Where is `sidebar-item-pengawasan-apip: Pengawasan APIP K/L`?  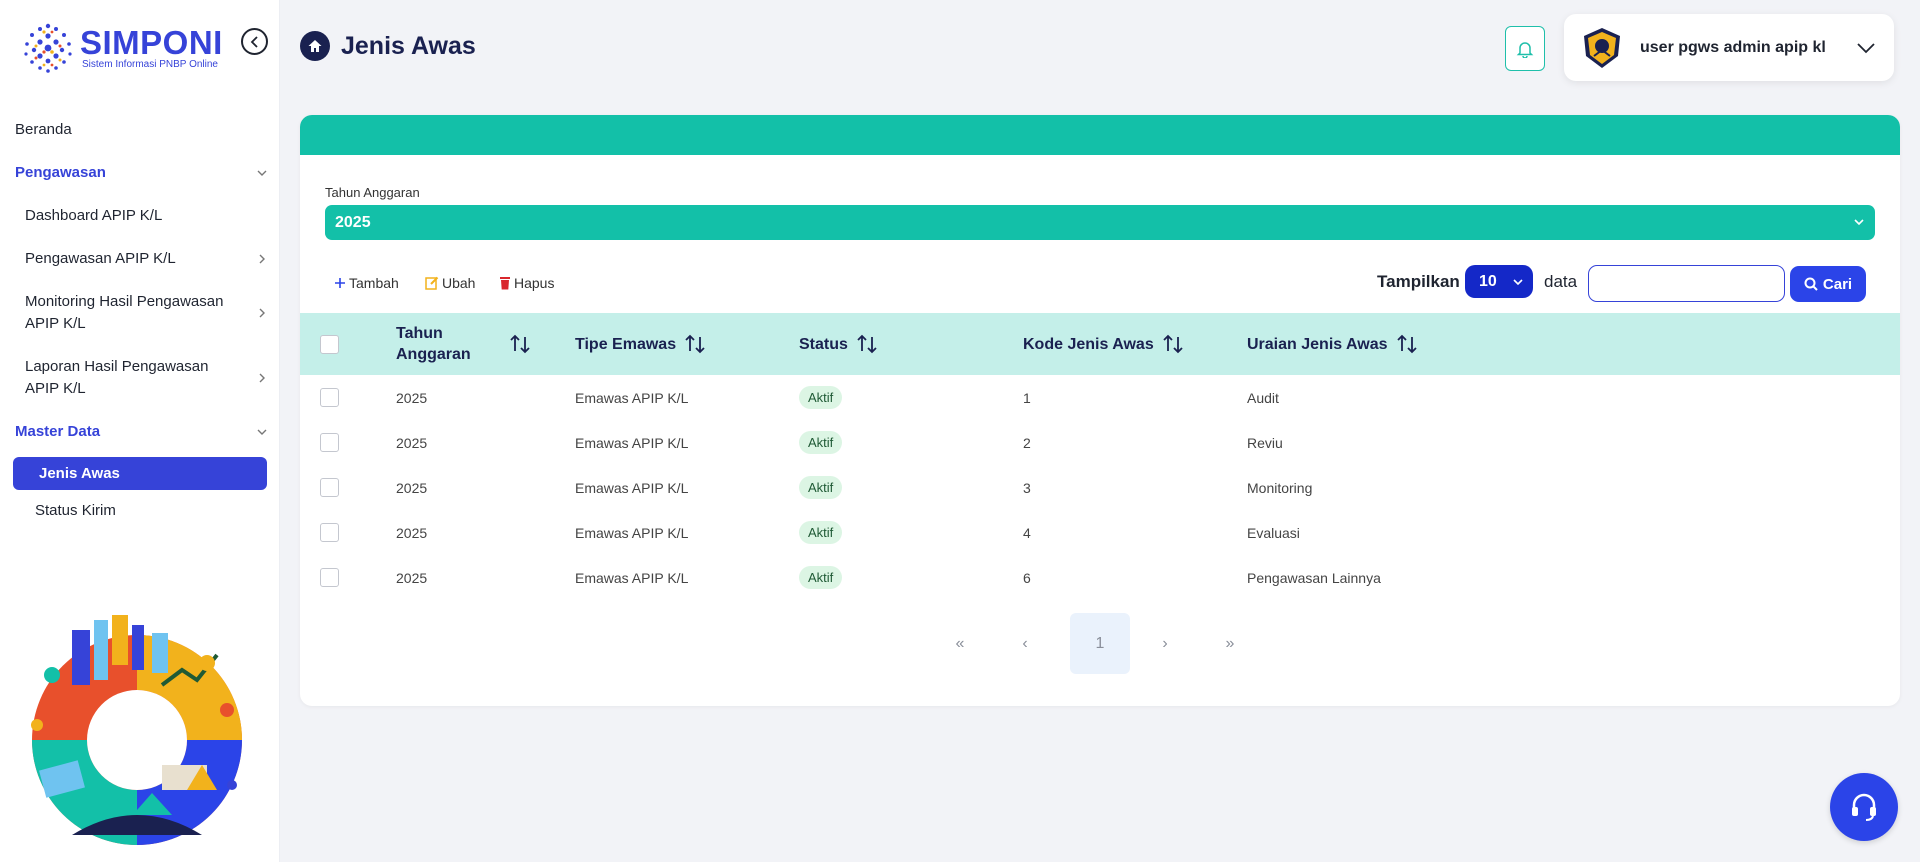
sidebar-item-pengawasan-apip: Pengawasan APIP K/L is located at coordinates (140, 258).